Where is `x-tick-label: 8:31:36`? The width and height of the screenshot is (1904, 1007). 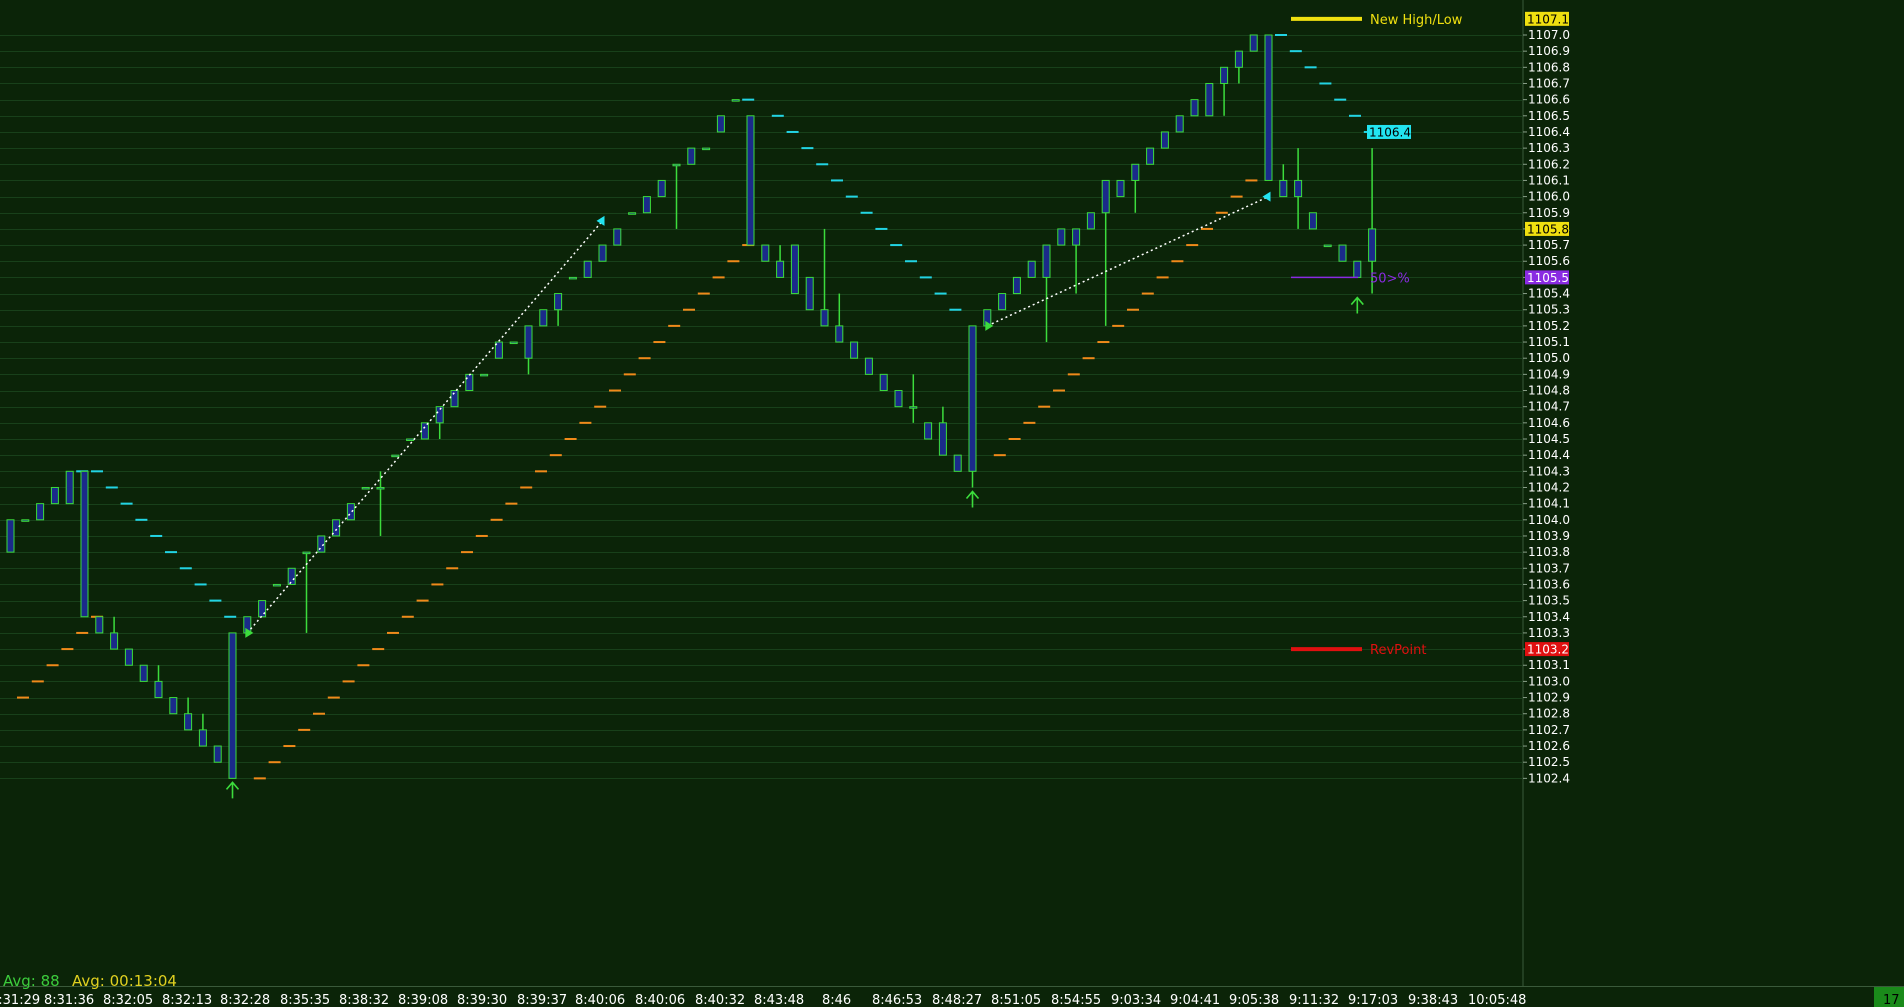
x-tick-label: 8:31:36 is located at coordinates (69, 1000).